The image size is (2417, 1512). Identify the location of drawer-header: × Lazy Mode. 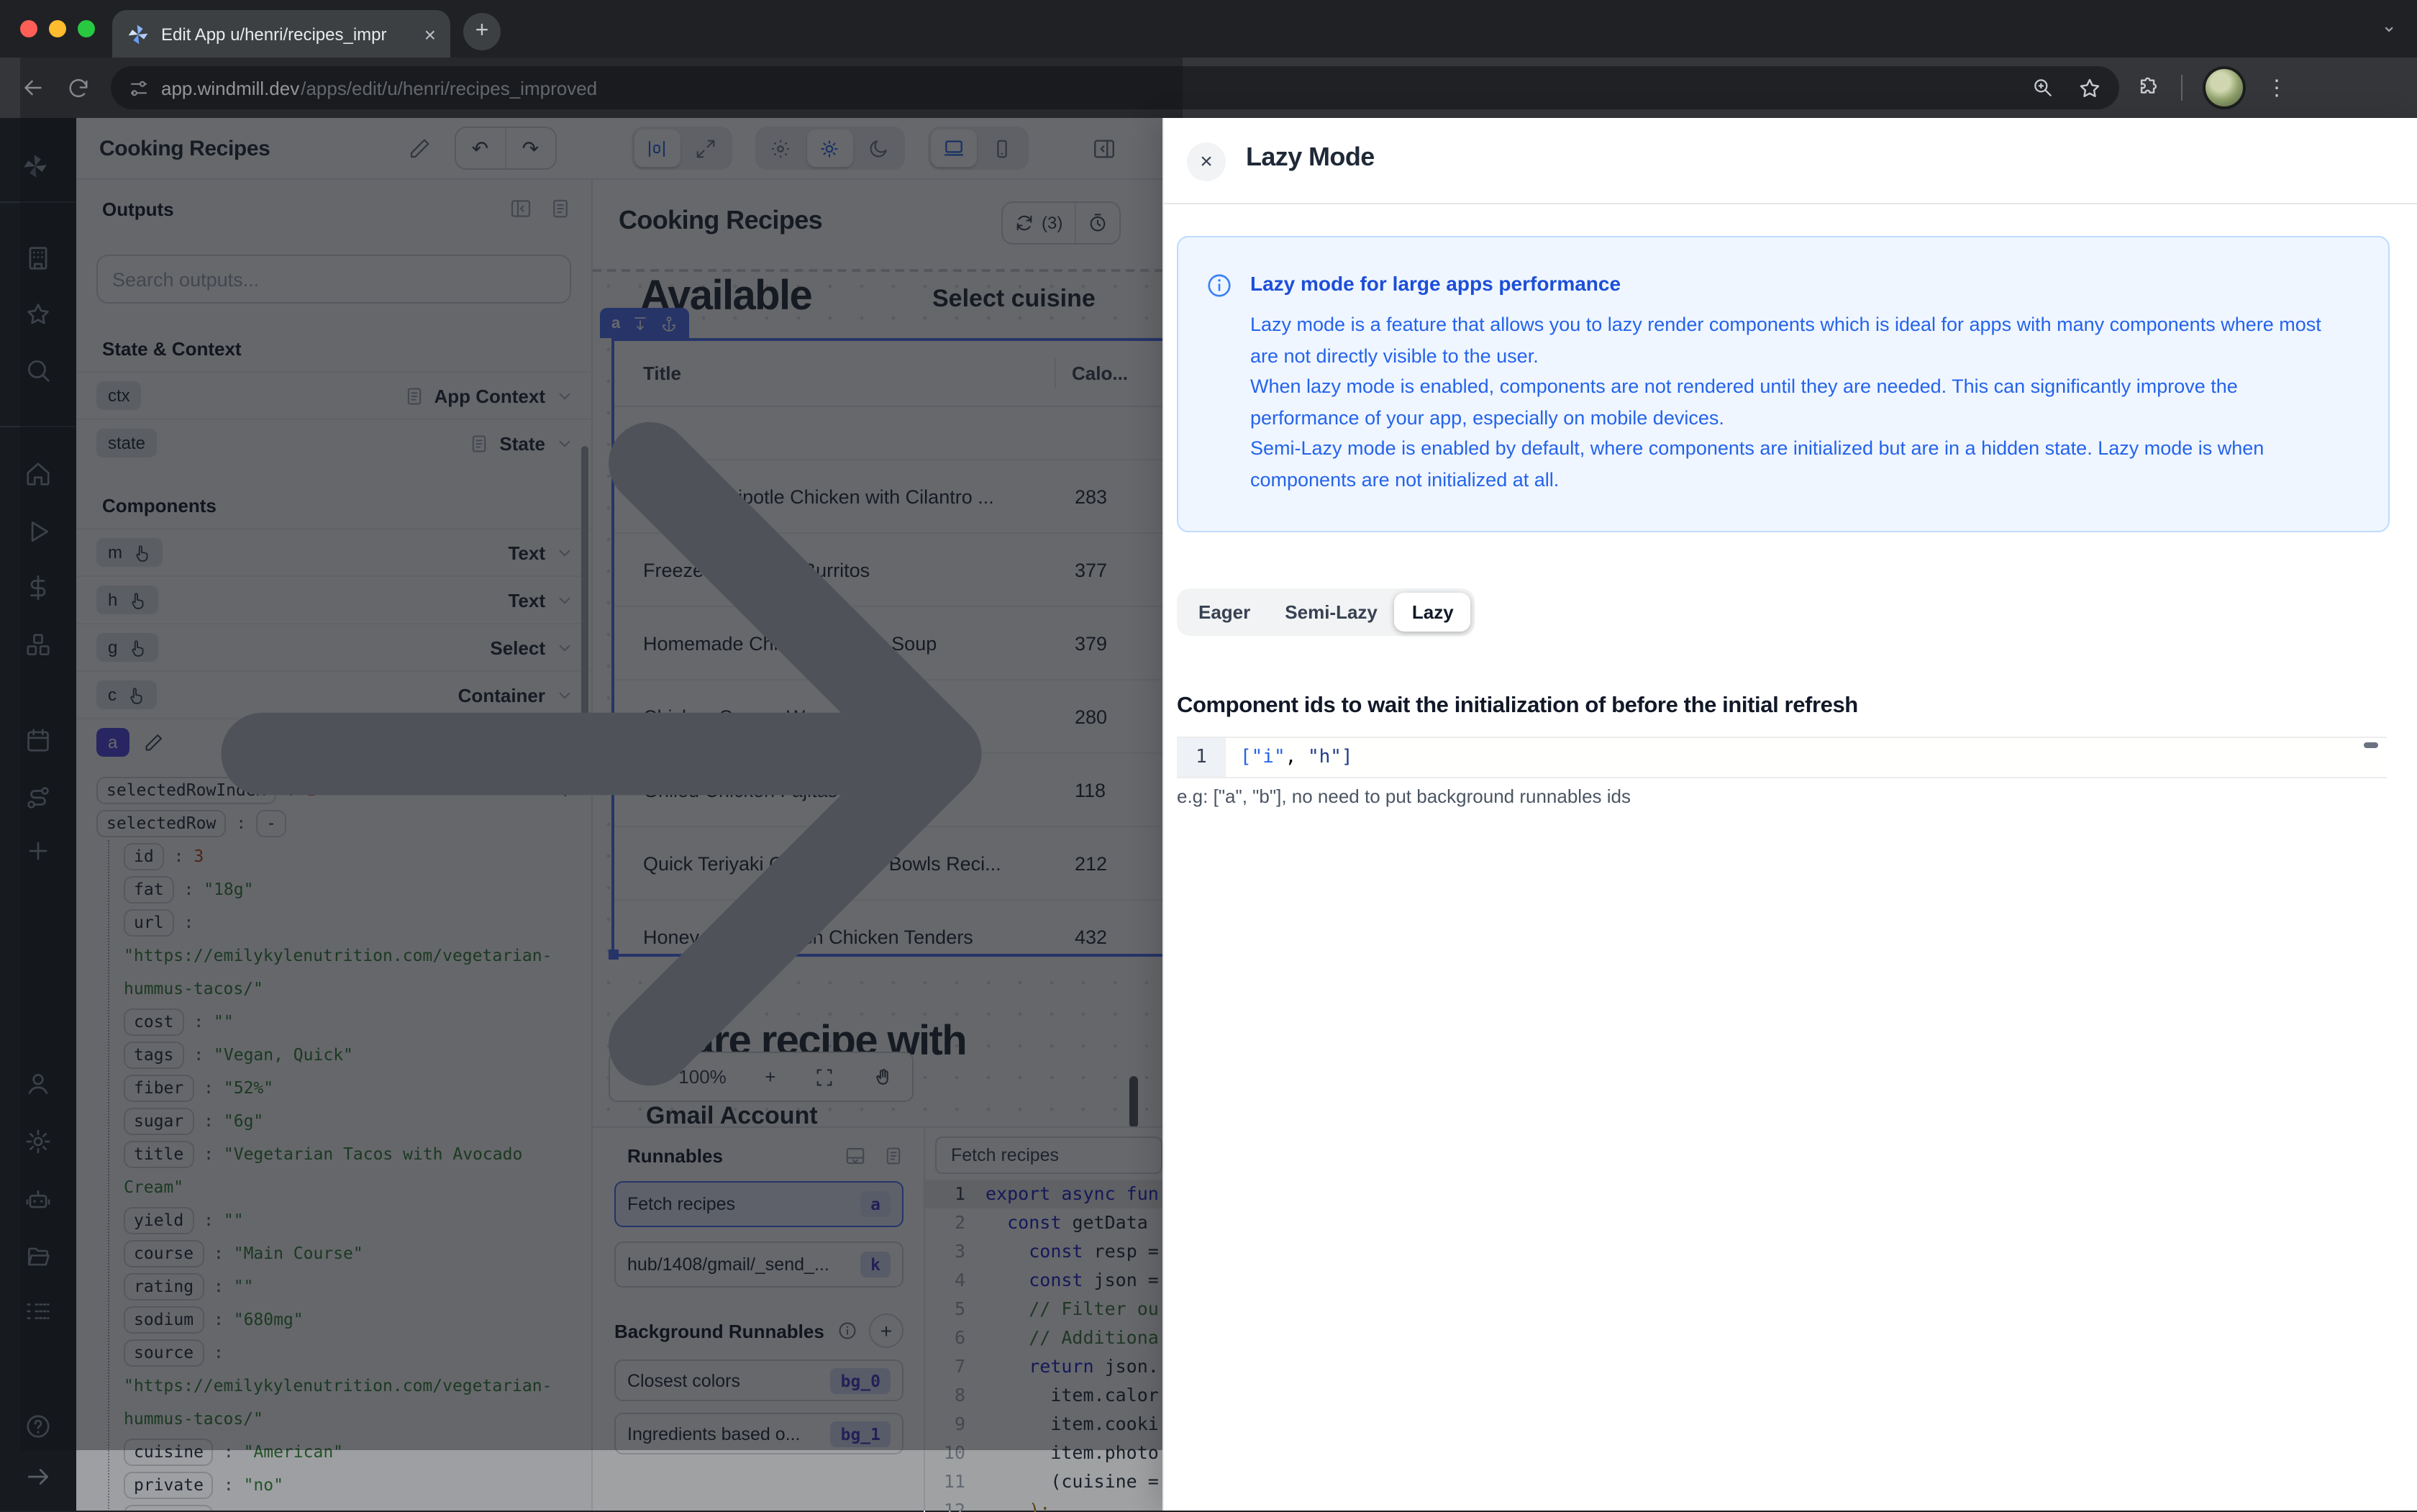
(1790, 161).